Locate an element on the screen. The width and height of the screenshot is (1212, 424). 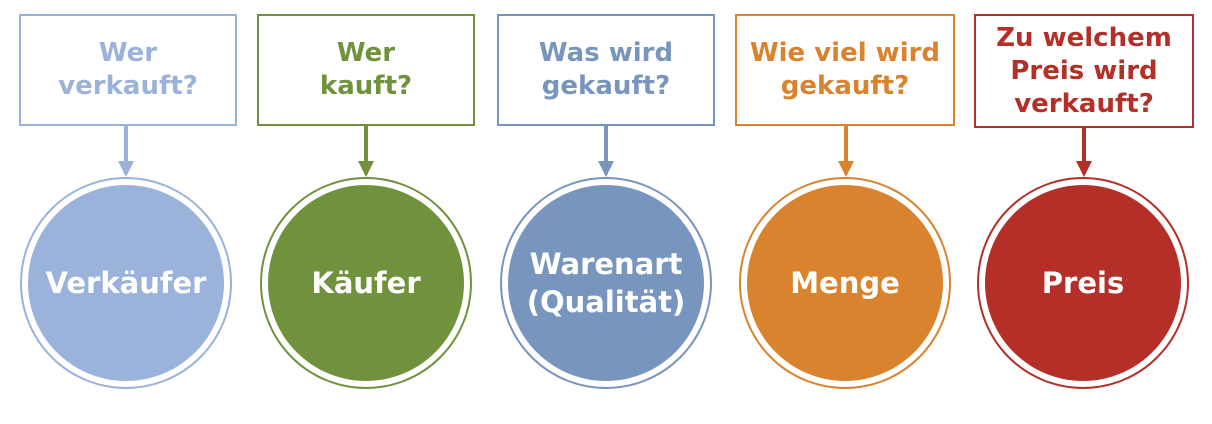
question-box-goods-type: Was wird gekauft? is located at coordinates (606, 70).